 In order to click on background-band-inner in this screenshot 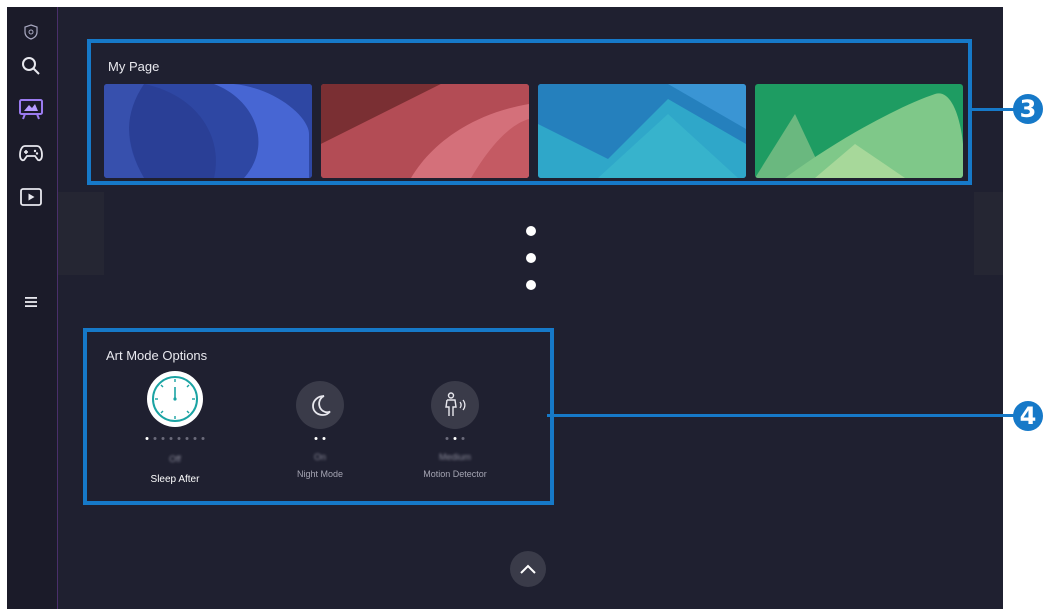, I will do `click(539, 233)`.